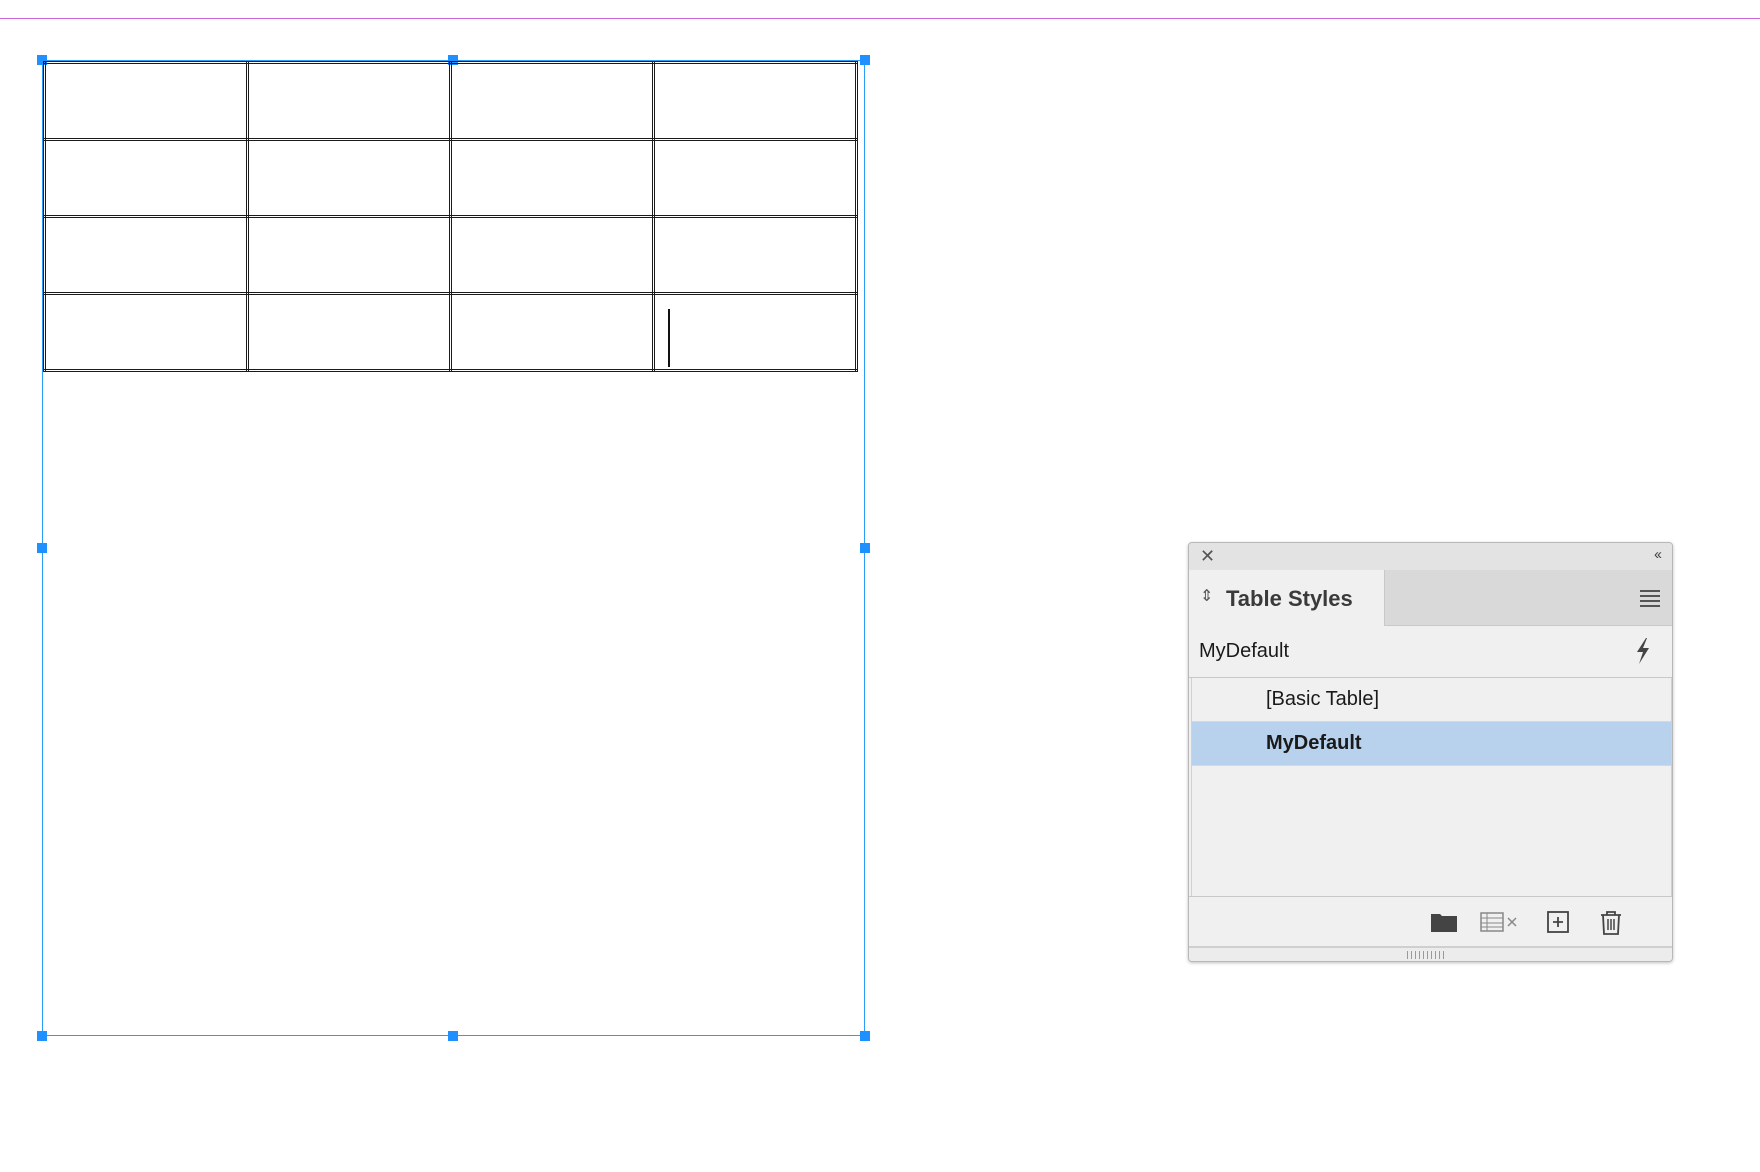  Describe the element at coordinates (1431, 787) in the screenshot. I see `style-list: [Basic Table] MyDefault` at that location.